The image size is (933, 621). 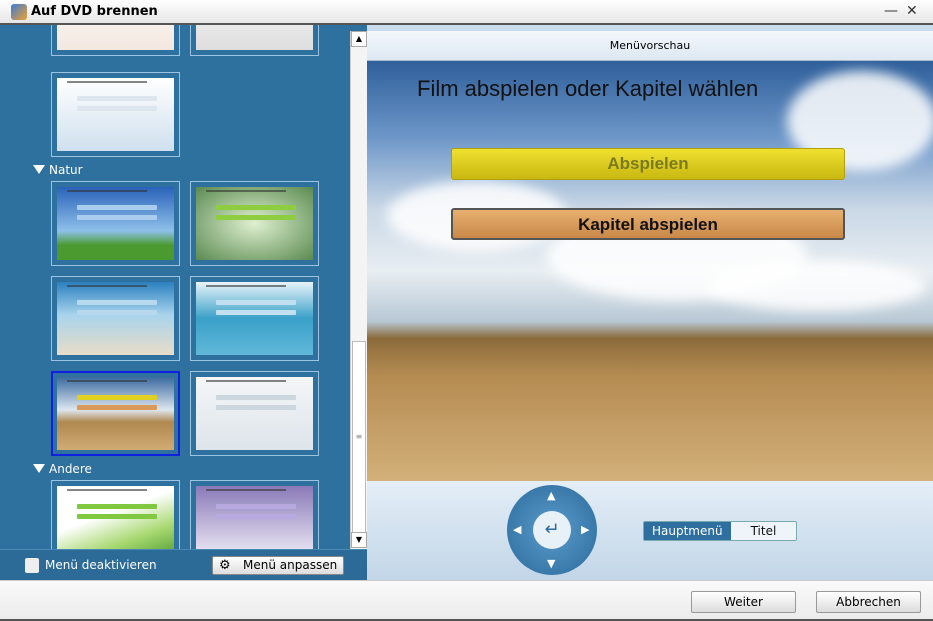 I want to click on left-arrow-icon: ◀, so click(x=517, y=529).